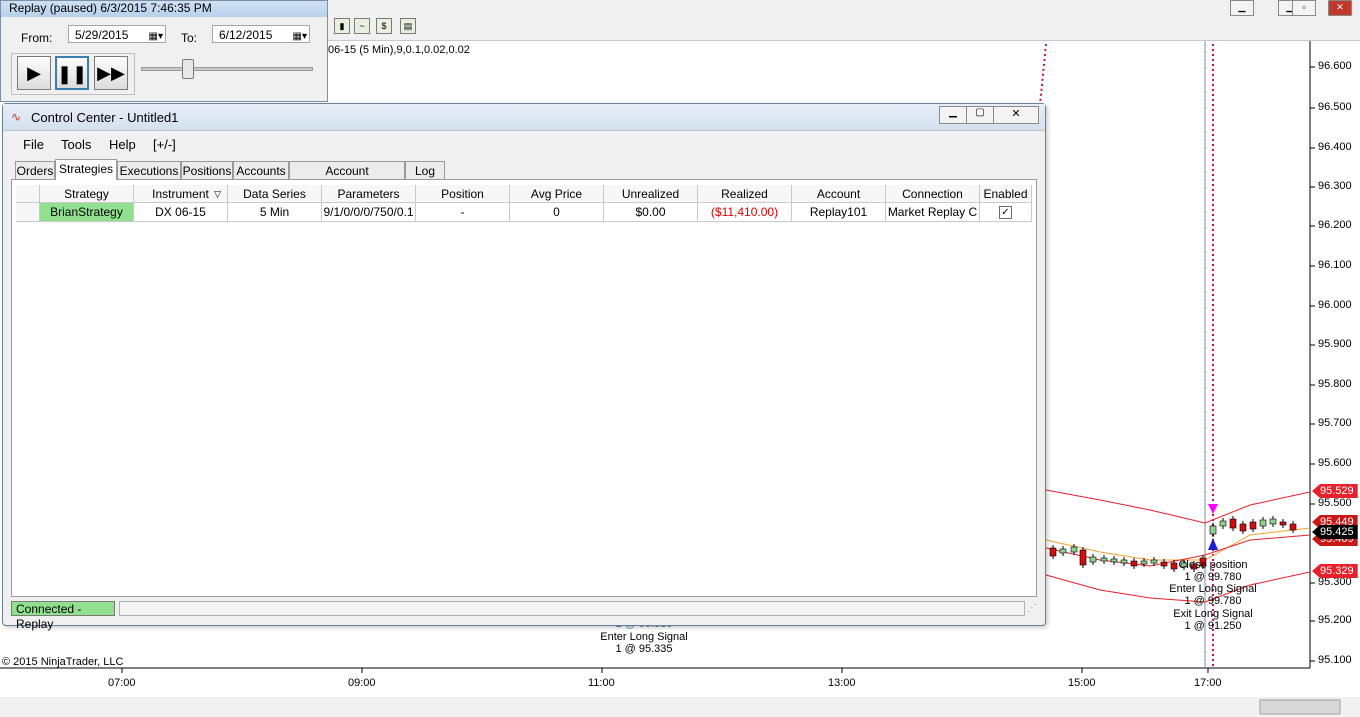 This screenshot has width=1360, height=717. I want to click on fast-forward-button: ▶▶, so click(111, 73).